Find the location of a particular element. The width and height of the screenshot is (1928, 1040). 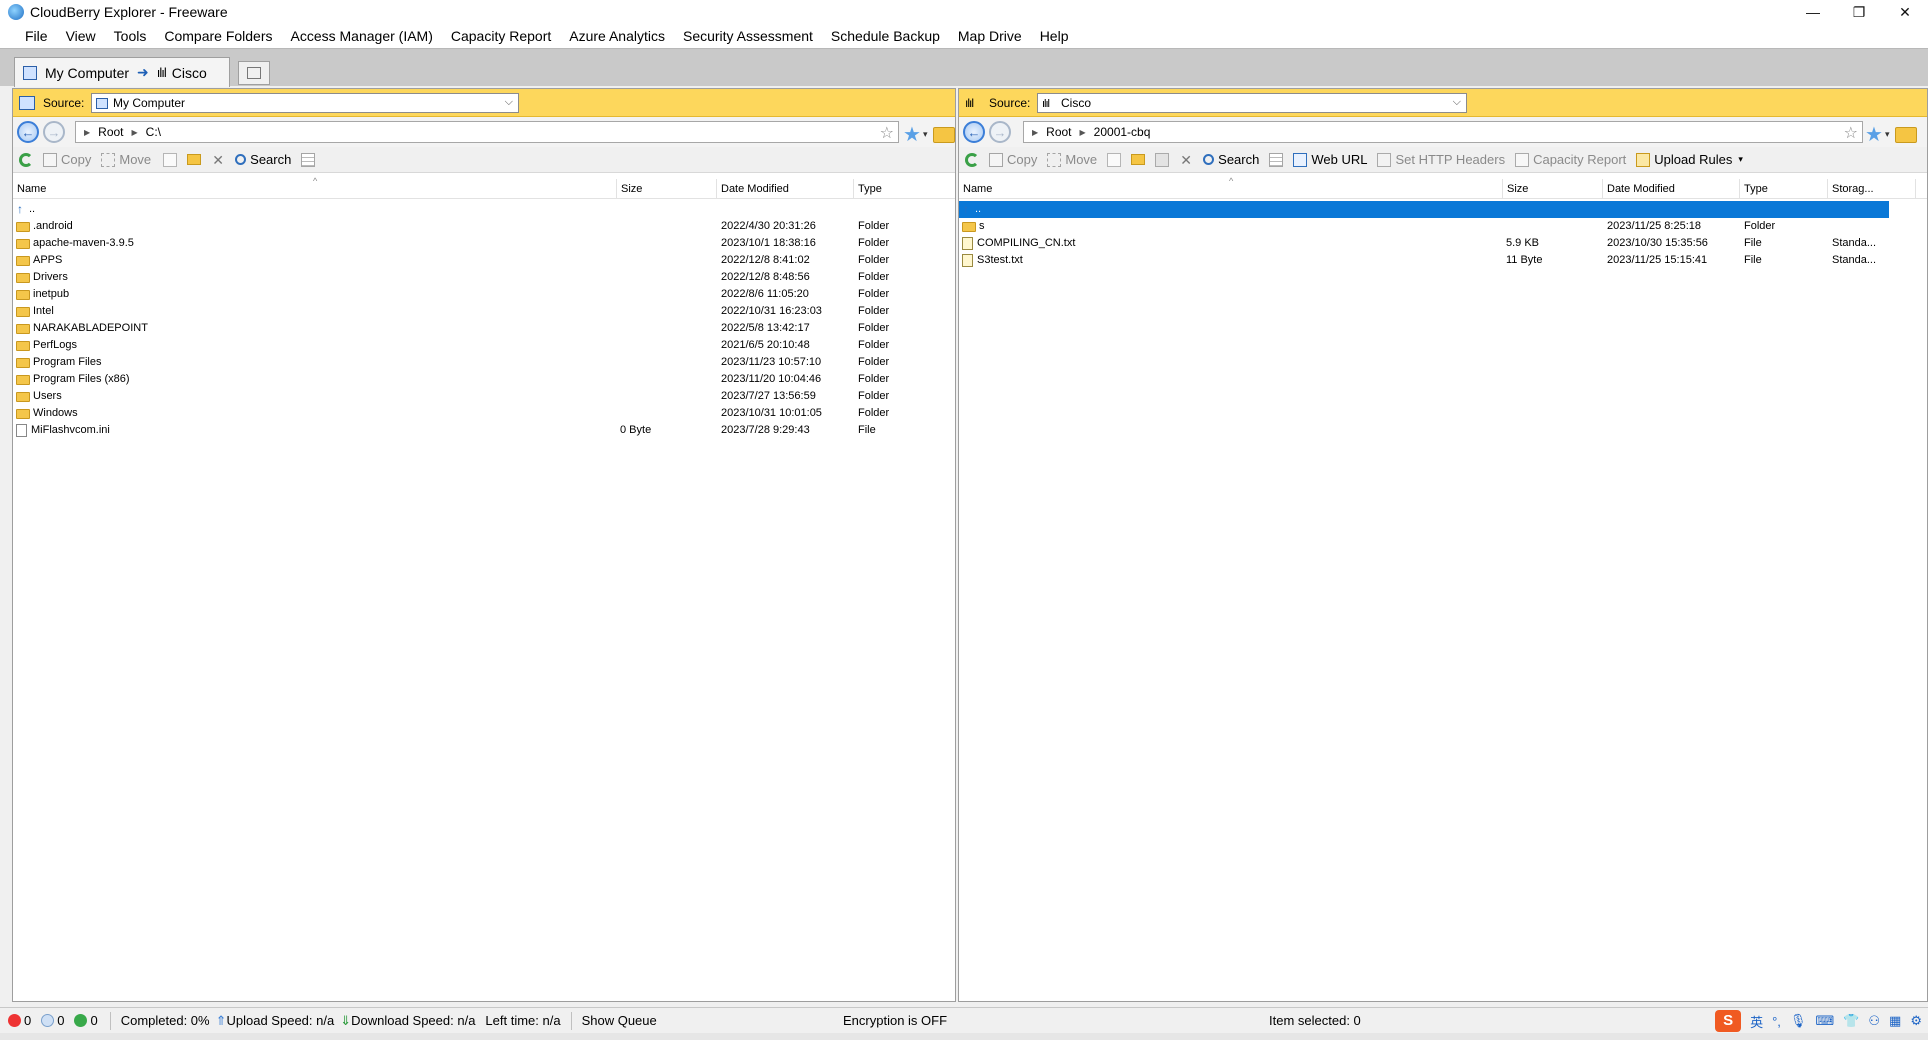

source-label: Source: is located at coordinates (64, 102).